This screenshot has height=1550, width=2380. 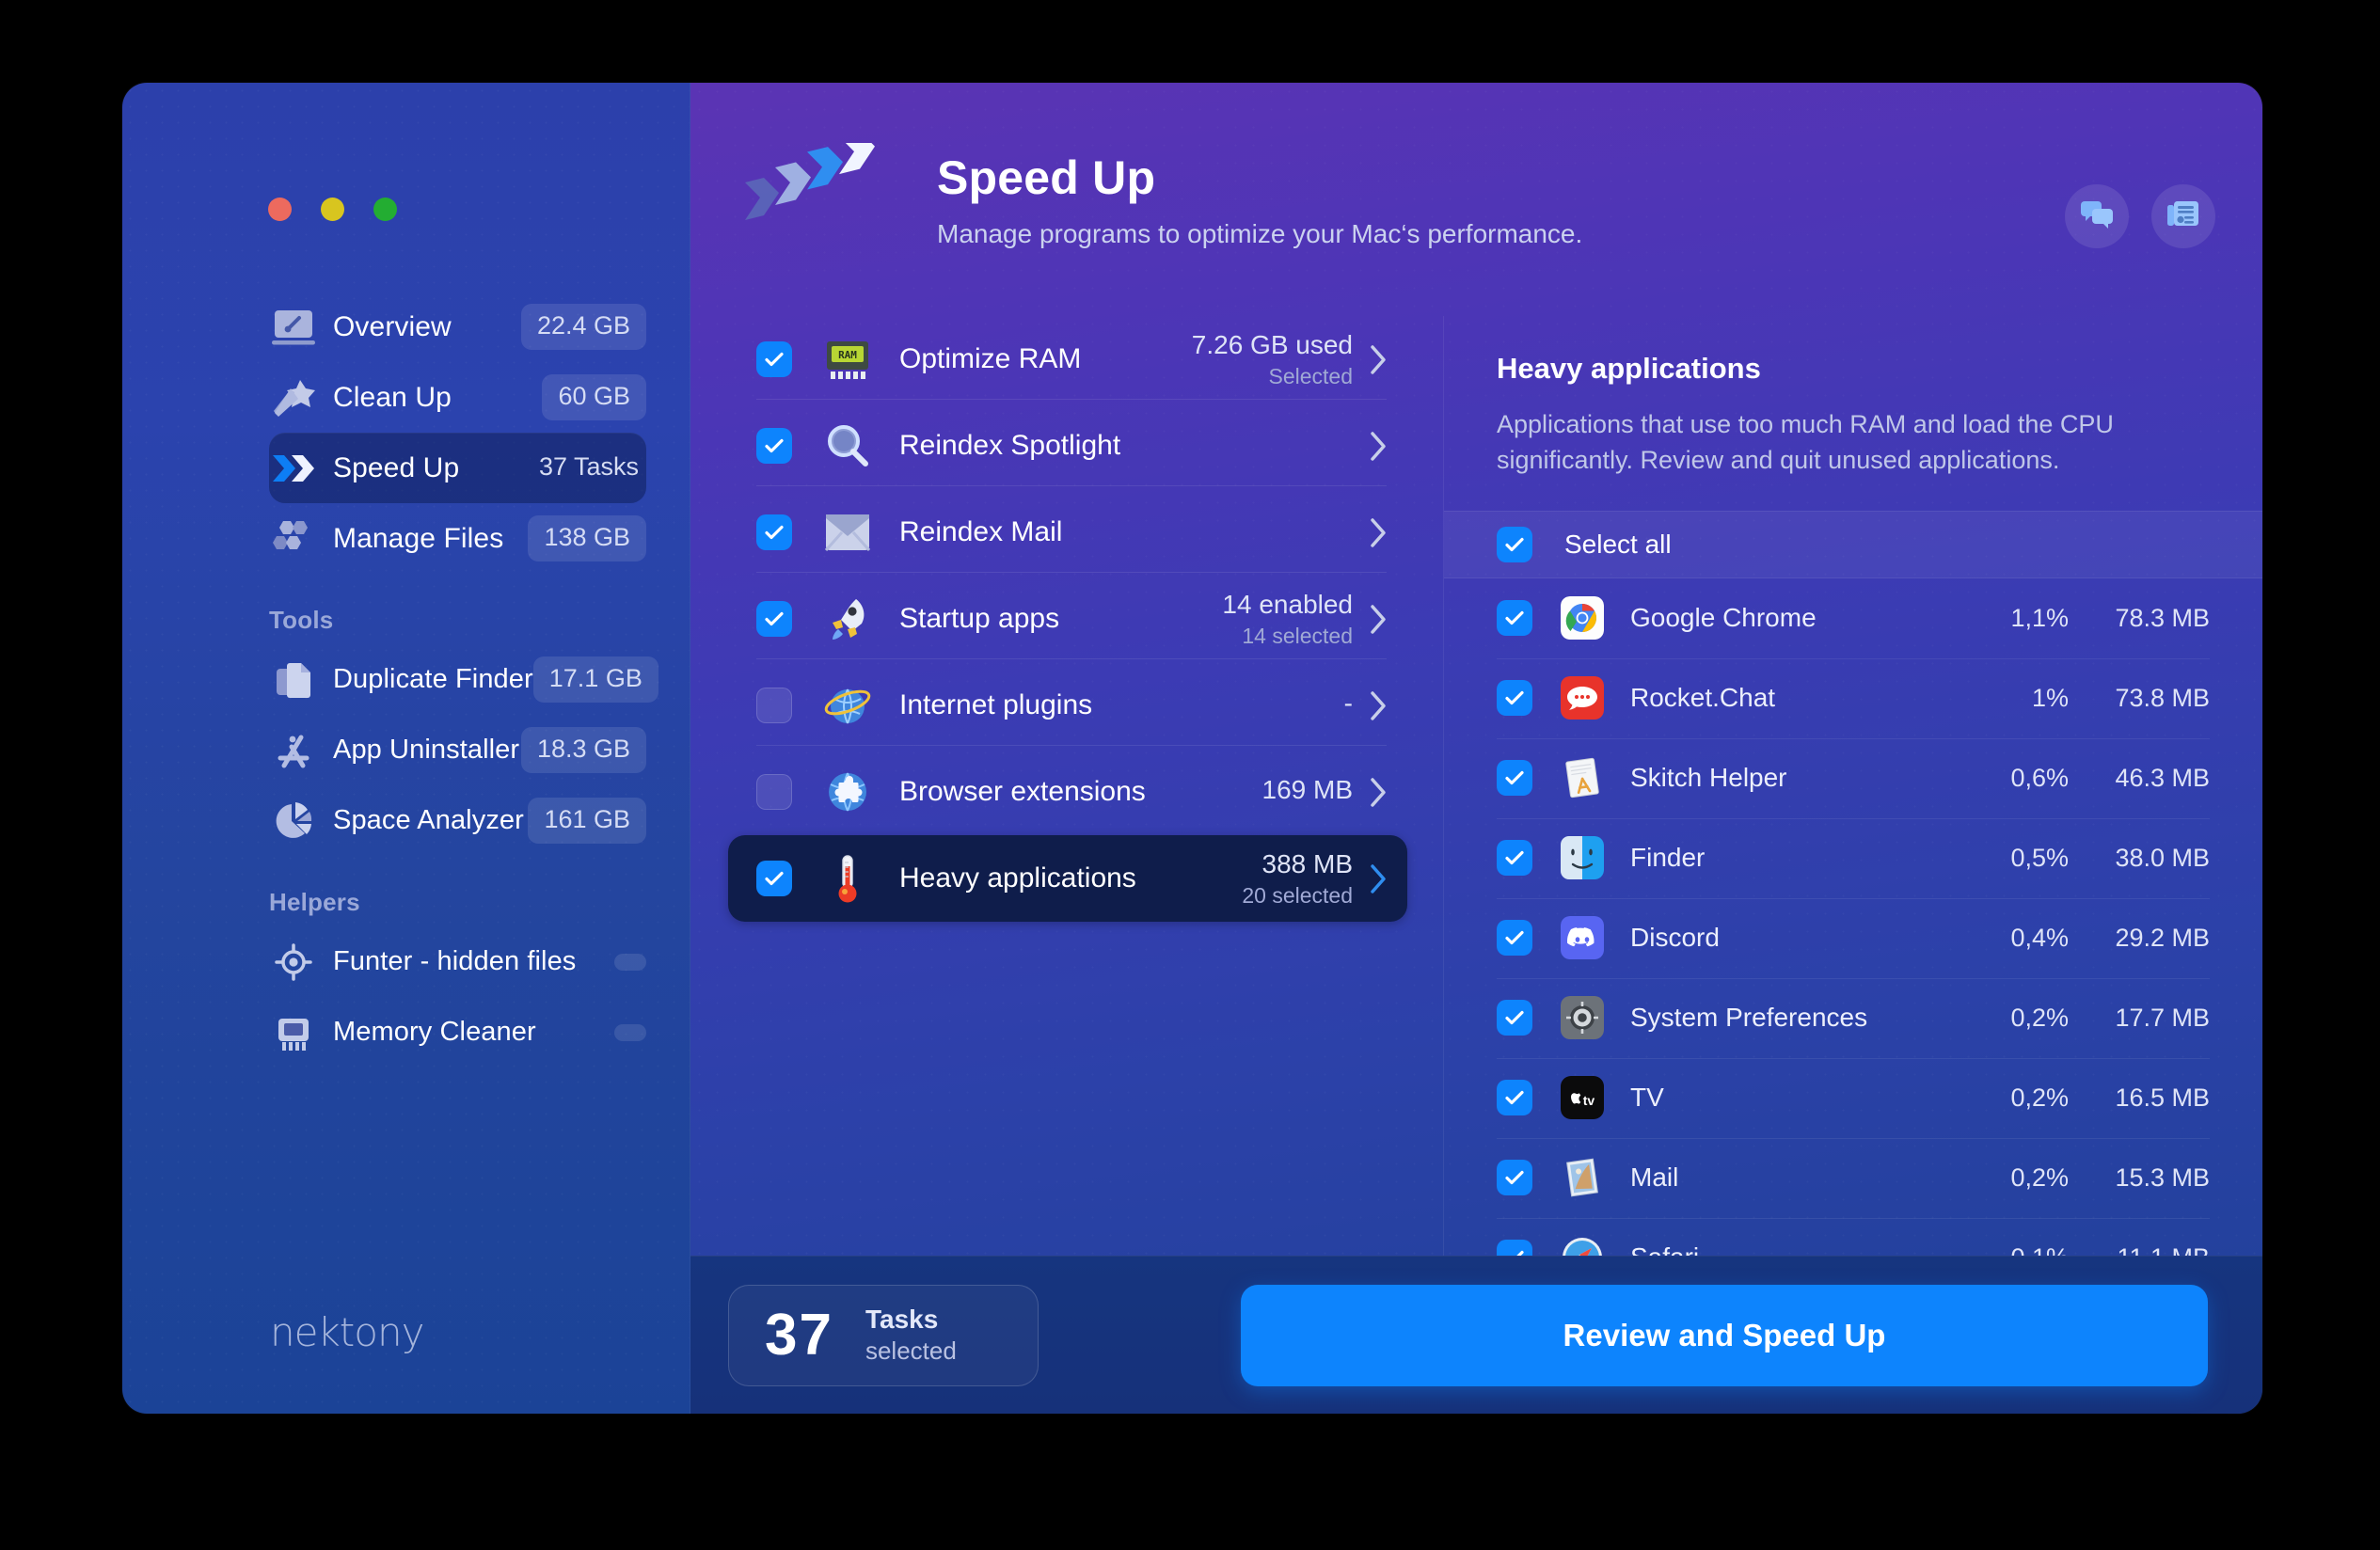 I want to click on task-row: Reindex Mail, so click(x=1067, y=530).